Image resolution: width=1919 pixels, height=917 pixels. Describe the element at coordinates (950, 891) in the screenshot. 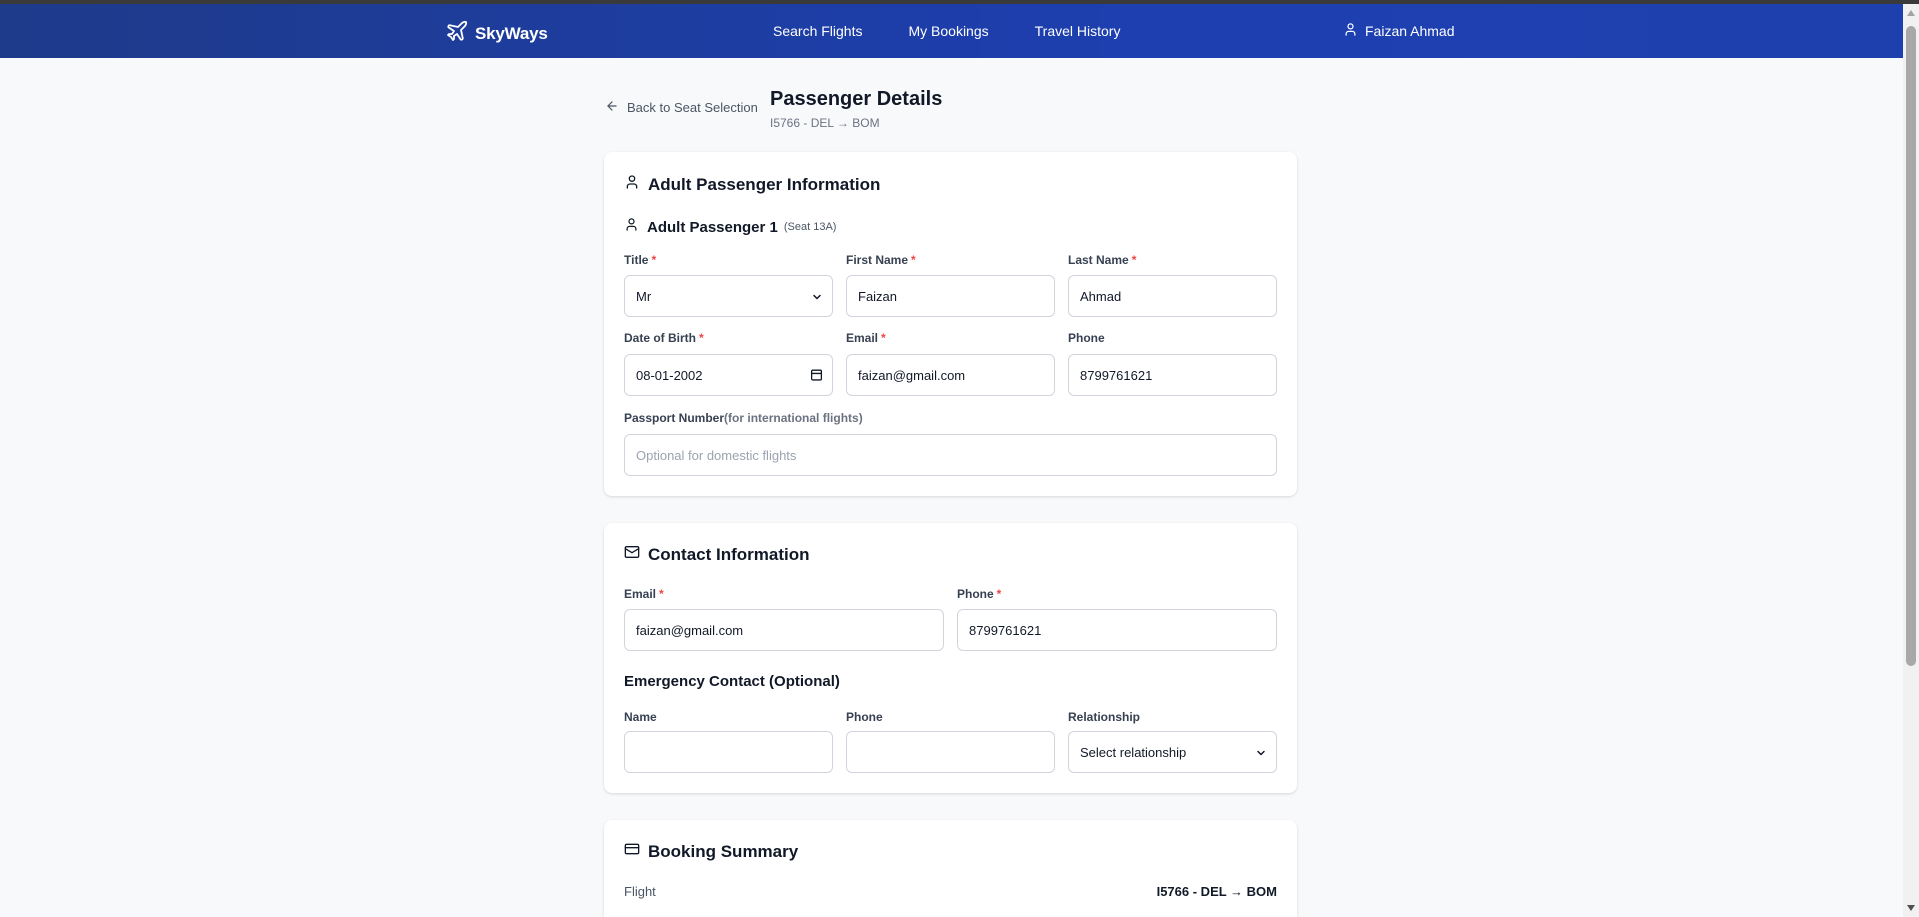

I see `summary-flight-row: Flight I5766 - DEL → BOM` at that location.